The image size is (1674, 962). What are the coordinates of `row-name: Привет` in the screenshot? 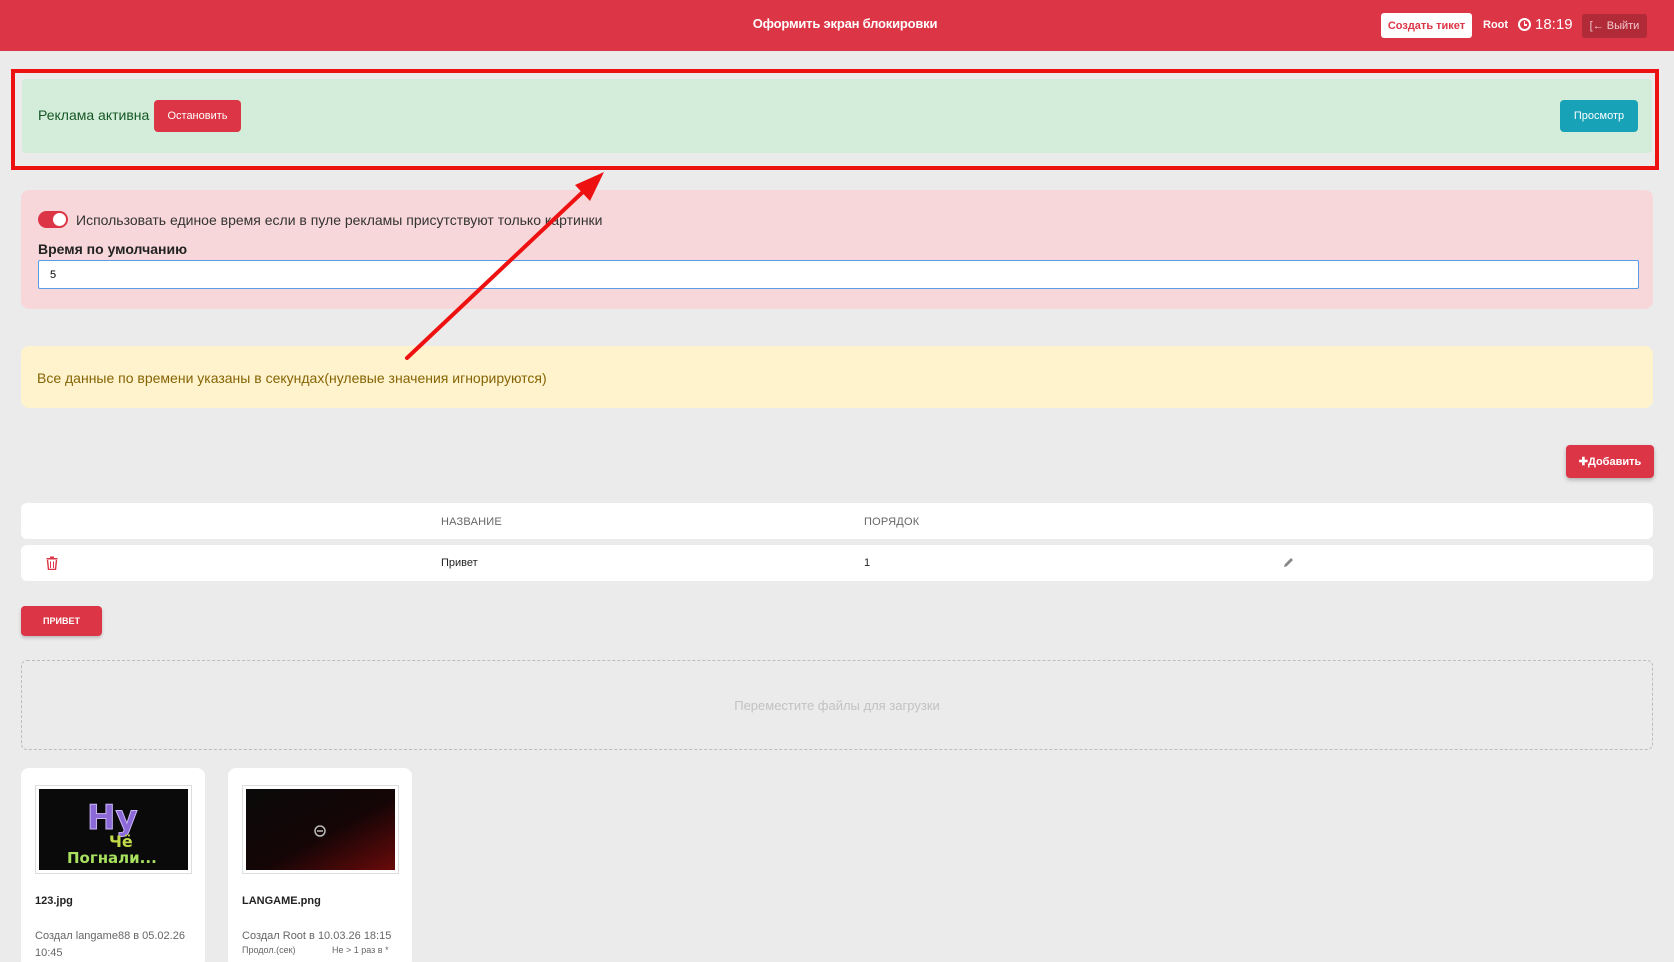 It's located at (459, 563).